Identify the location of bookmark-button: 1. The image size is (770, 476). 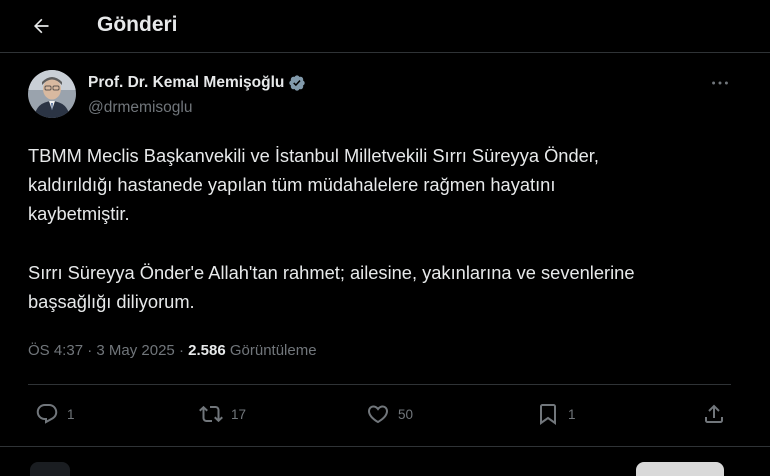
(556, 414).